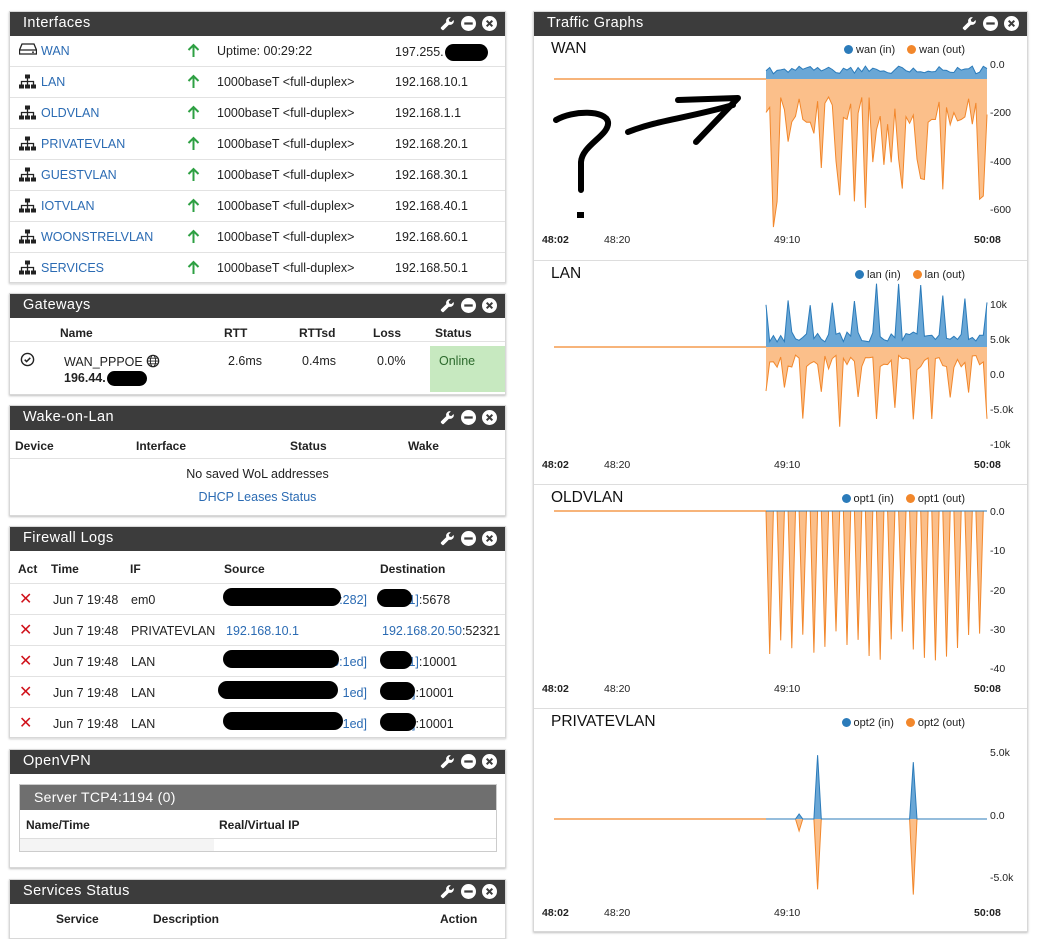 The image size is (1046, 939). Describe the element at coordinates (26, 599) in the screenshot. I see `reject-icon: ✕` at that location.